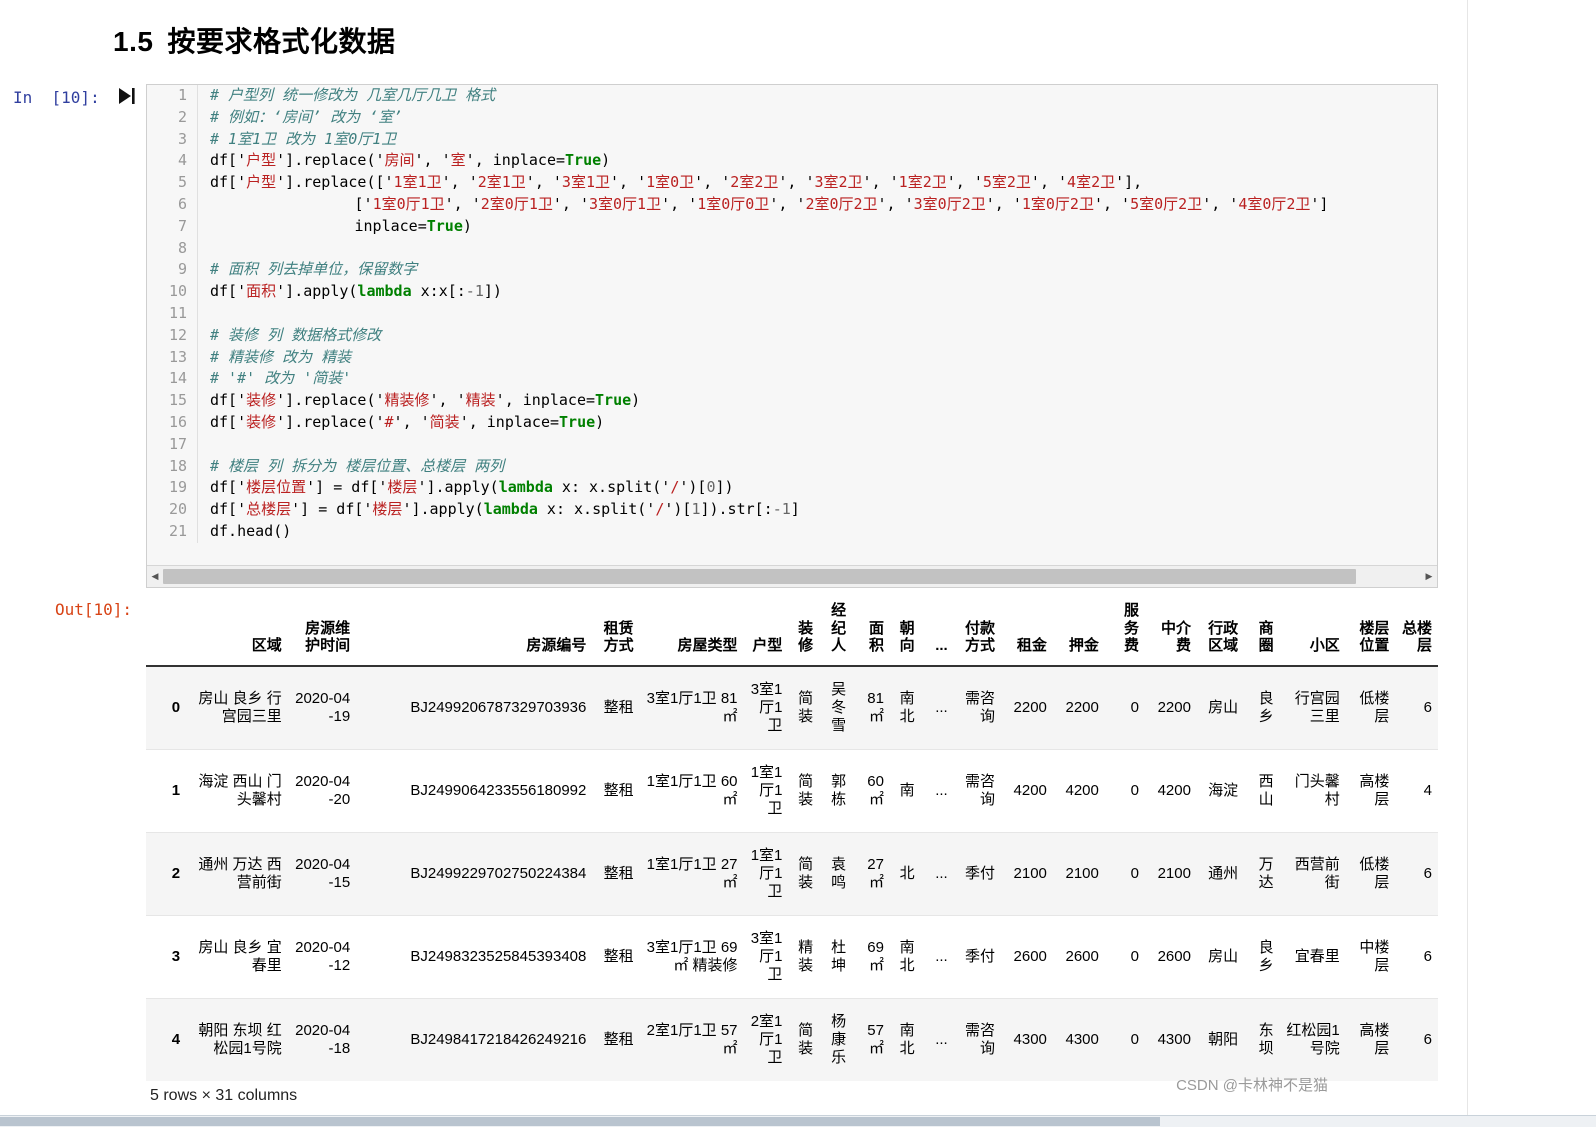 This screenshot has height=1127, width=1596. What do you see at coordinates (766, 791) in the screenshot?
I see `table-cell: 1室1厅1卫` at bounding box center [766, 791].